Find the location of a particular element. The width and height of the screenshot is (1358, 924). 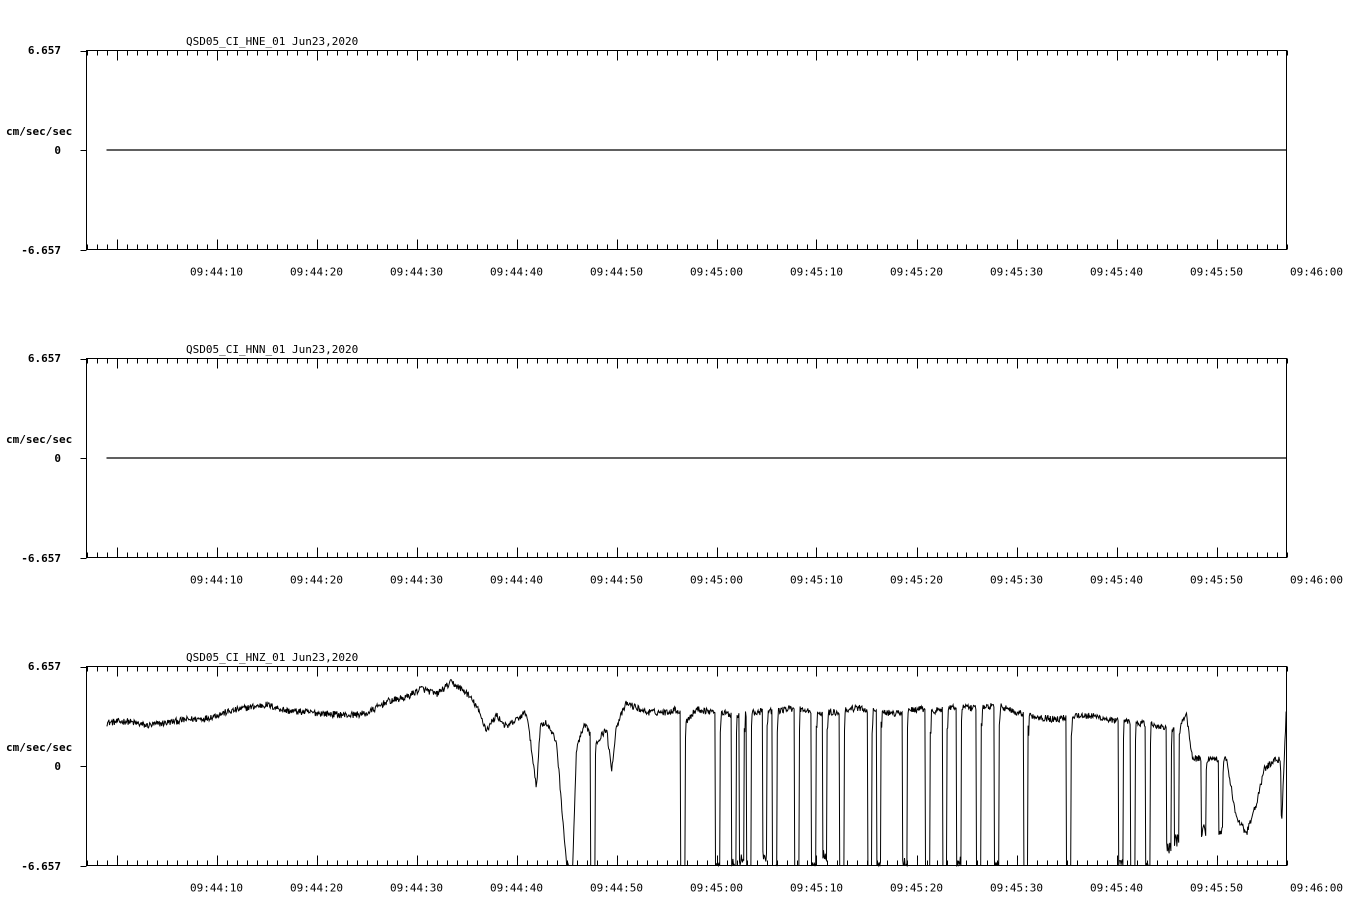

panel-title: QSD05_CI_HNZ_01 Jun23,2020 is located at coordinates (272, 657).